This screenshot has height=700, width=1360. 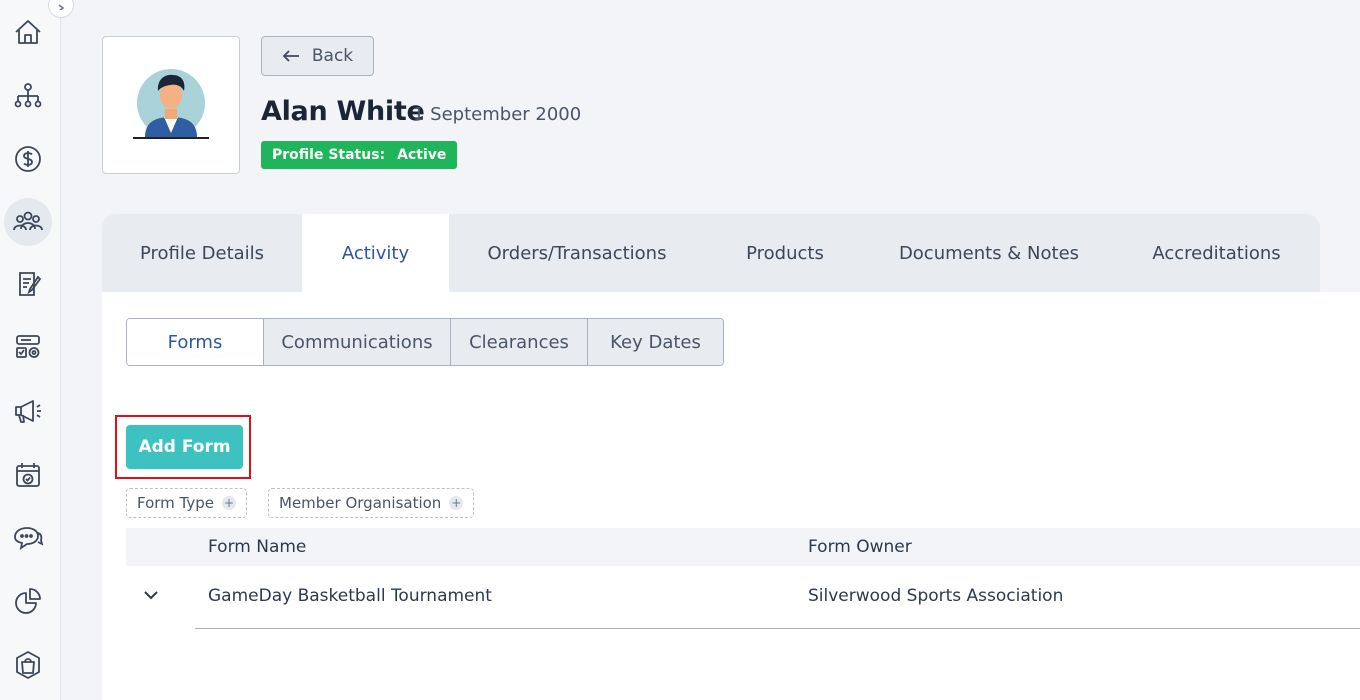 I want to click on nav-reports, so click(x=28, y=601).